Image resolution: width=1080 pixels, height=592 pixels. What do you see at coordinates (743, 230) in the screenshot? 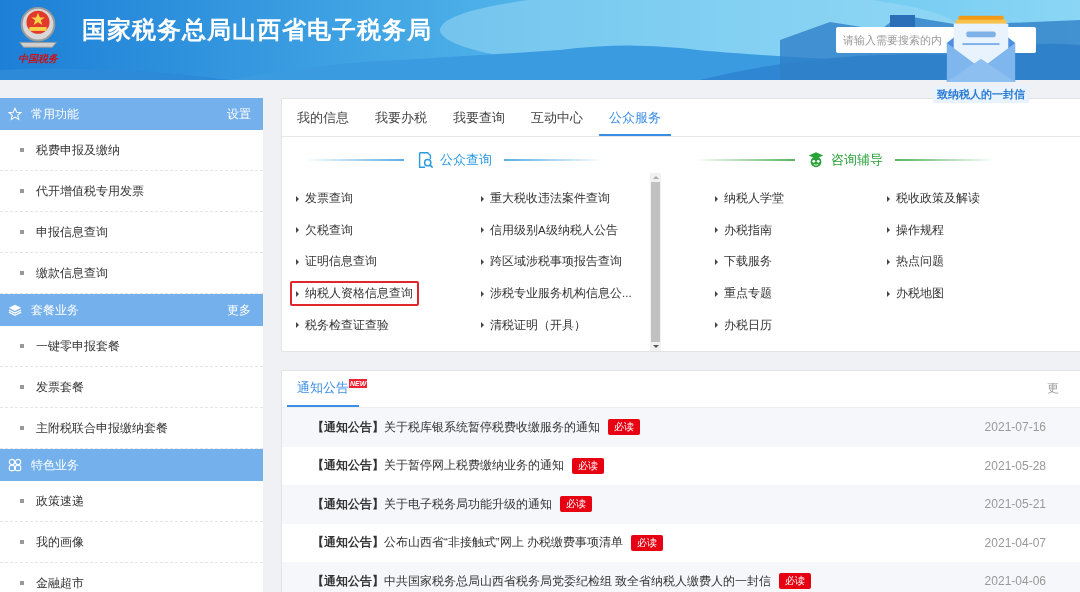
I see `service-link: 办税指南` at bounding box center [743, 230].